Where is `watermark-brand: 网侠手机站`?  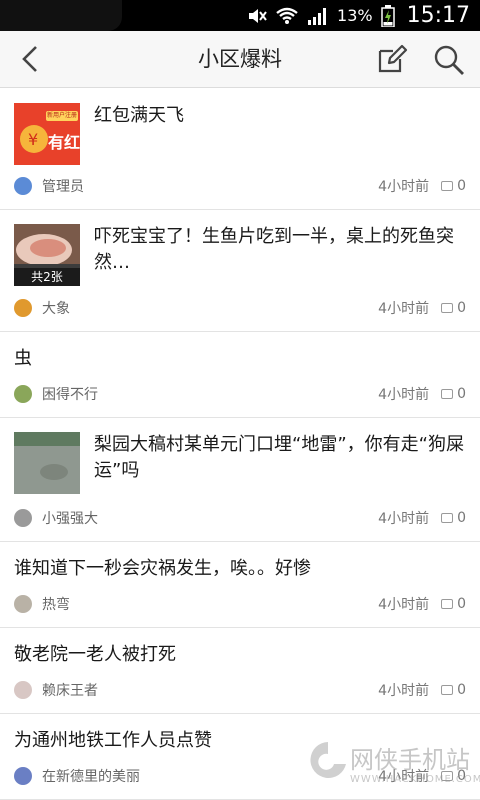
watermark-brand: 网侠手机站 is located at coordinates (410, 760).